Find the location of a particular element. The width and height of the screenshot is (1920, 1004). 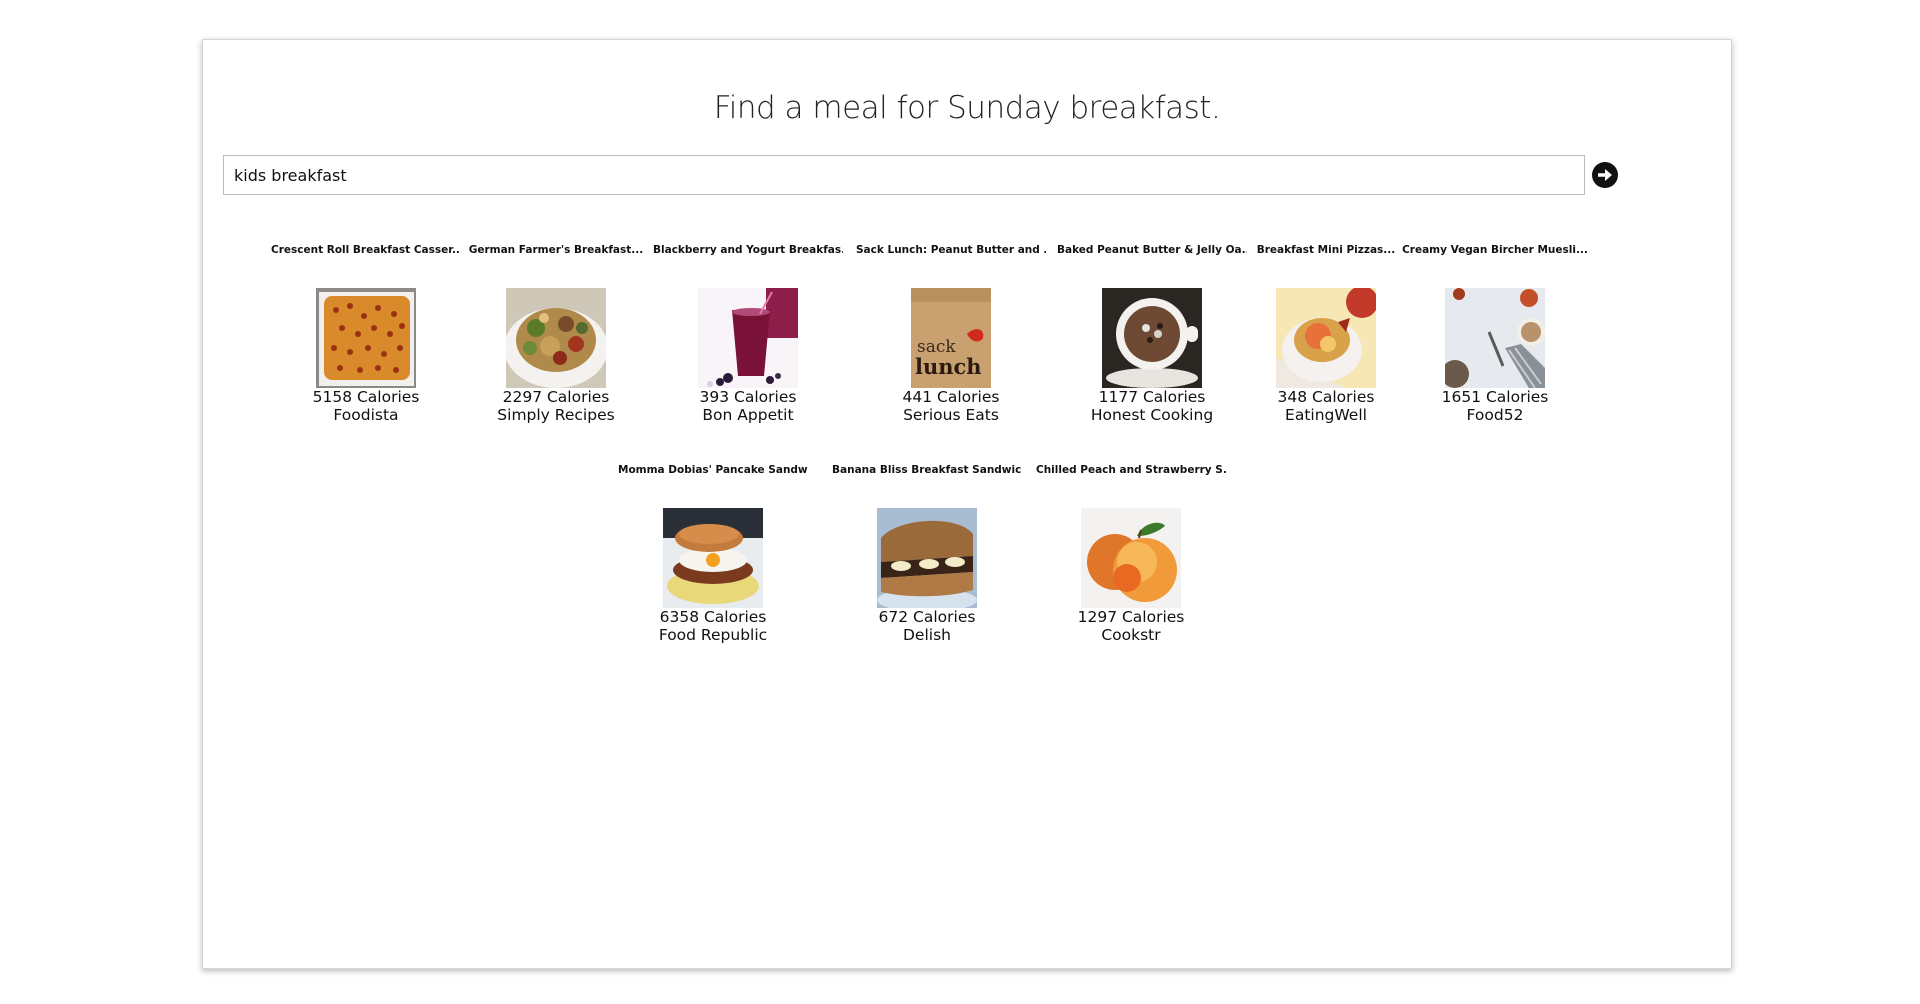

svg-text: lunch is located at coordinates (948, 366).